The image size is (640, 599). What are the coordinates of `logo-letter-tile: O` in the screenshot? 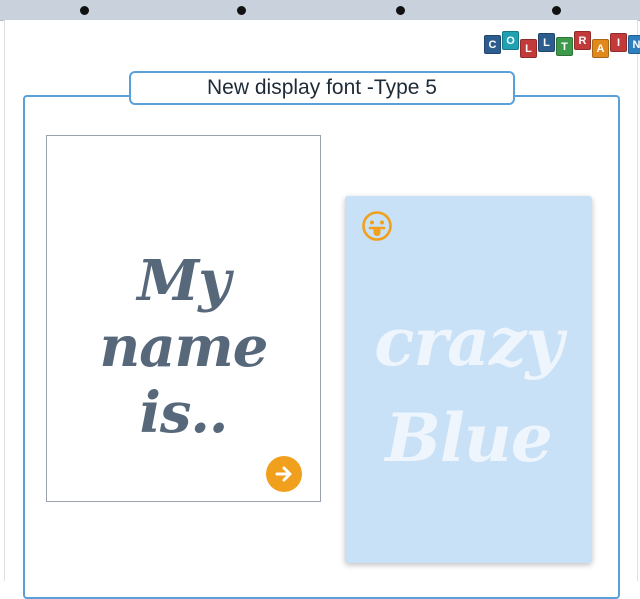 It's located at (510, 40).